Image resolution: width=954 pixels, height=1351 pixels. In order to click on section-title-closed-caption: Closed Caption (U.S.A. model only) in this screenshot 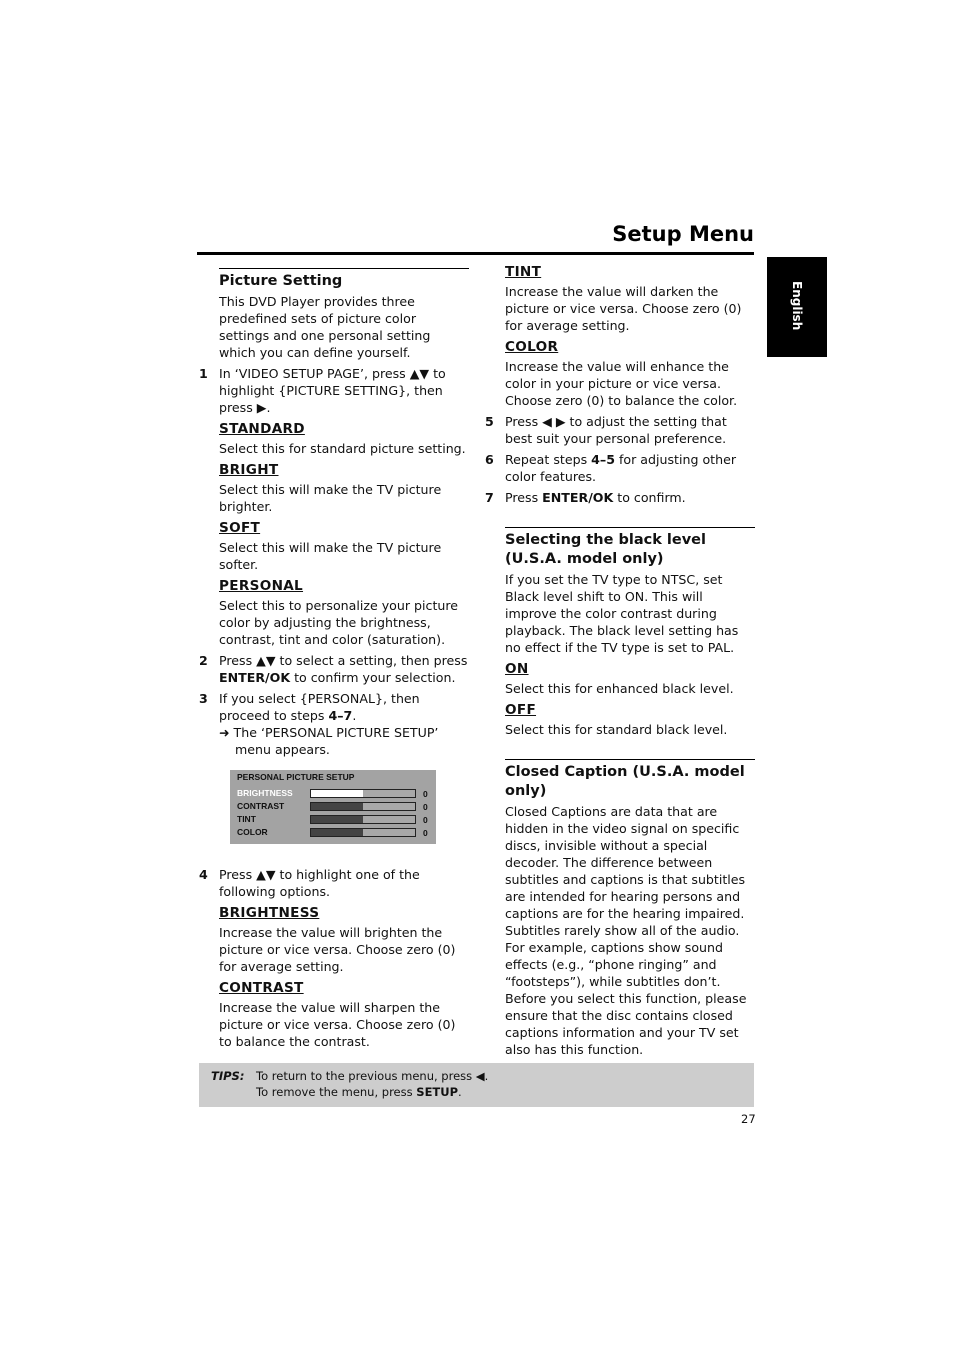, I will do `click(625, 781)`.